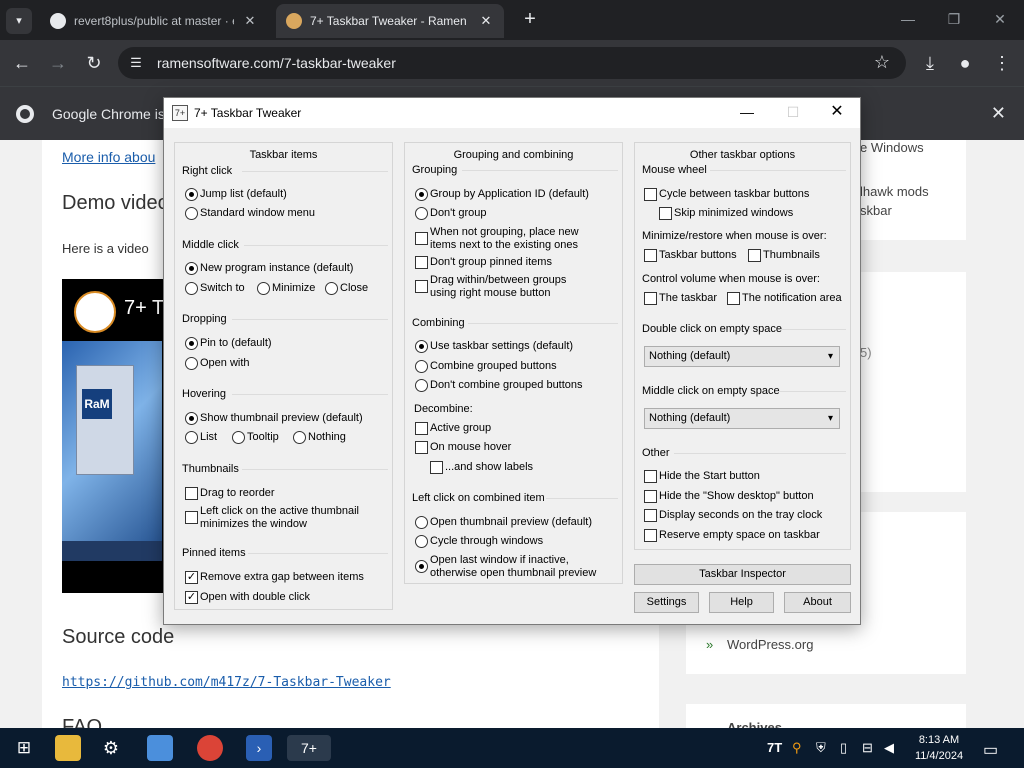  What do you see at coordinates (774, 747) in the screenshot?
I see `tweaker-tray-icon: 7T` at bounding box center [774, 747].